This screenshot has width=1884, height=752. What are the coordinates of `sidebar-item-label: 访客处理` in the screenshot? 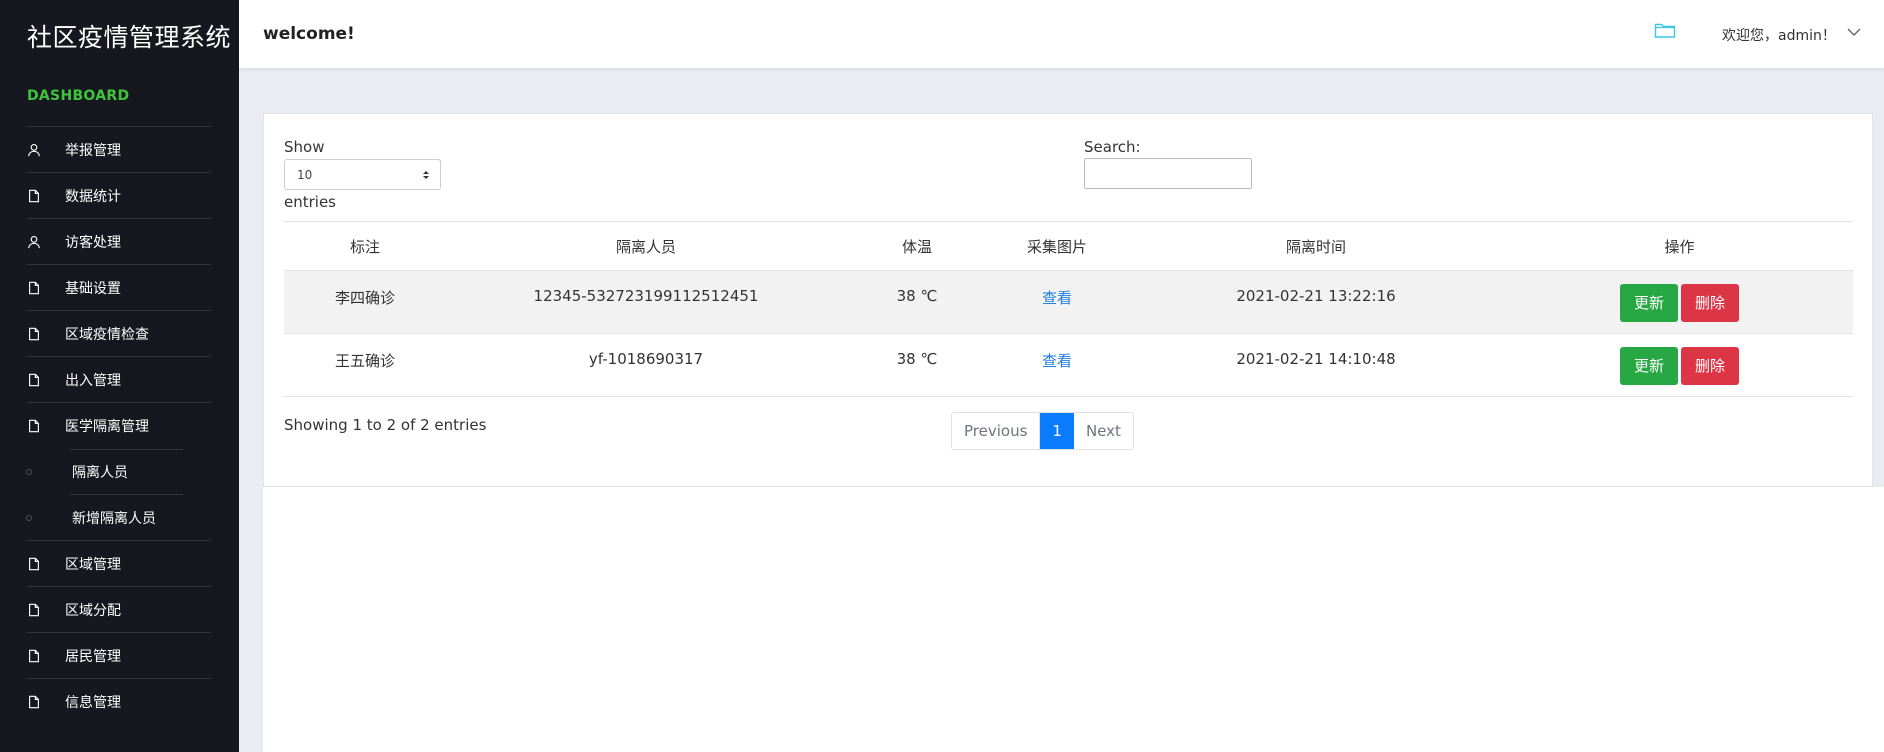 It's located at (93, 242).